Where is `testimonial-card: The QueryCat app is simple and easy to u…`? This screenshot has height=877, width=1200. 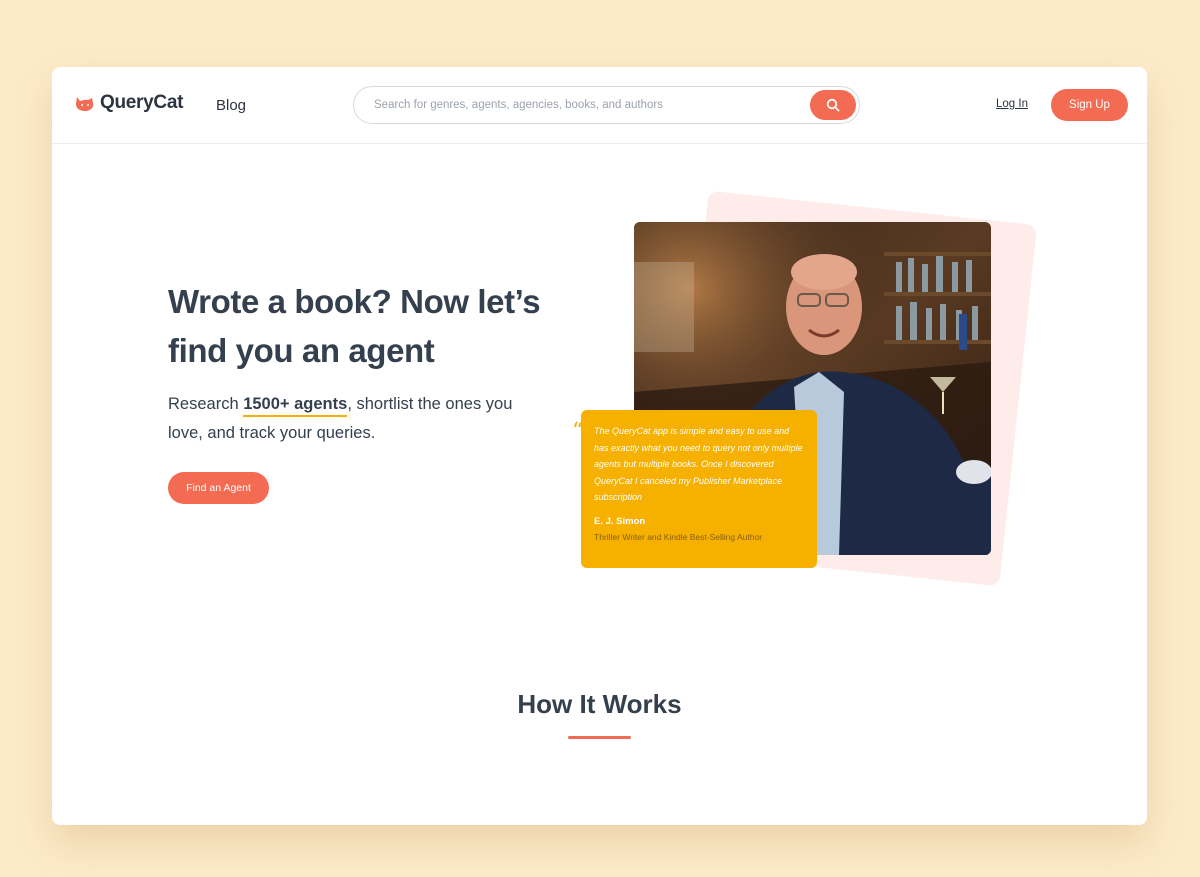
testimonial-card: The QueryCat app is simple and easy to u… is located at coordinates (699, 489).